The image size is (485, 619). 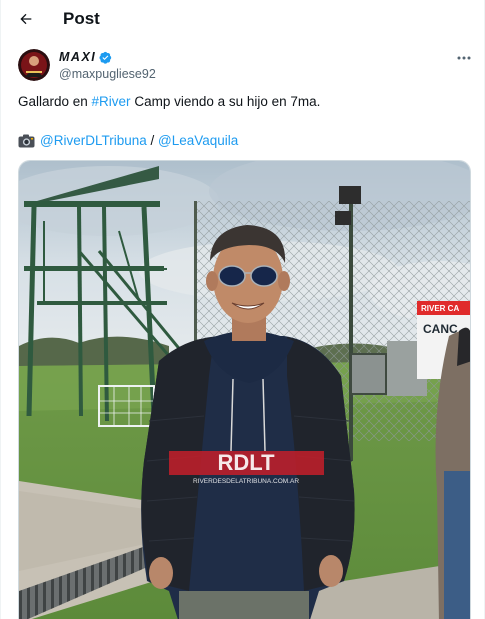 What do you see at coordinates (105, 57) in the screenshot?
I see `verified-badge-icon` at bounding box center [105, 57].